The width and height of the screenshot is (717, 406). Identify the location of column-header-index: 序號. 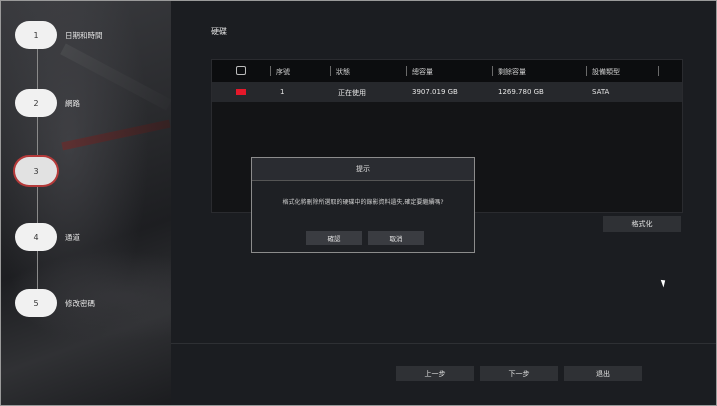
(283, 72).